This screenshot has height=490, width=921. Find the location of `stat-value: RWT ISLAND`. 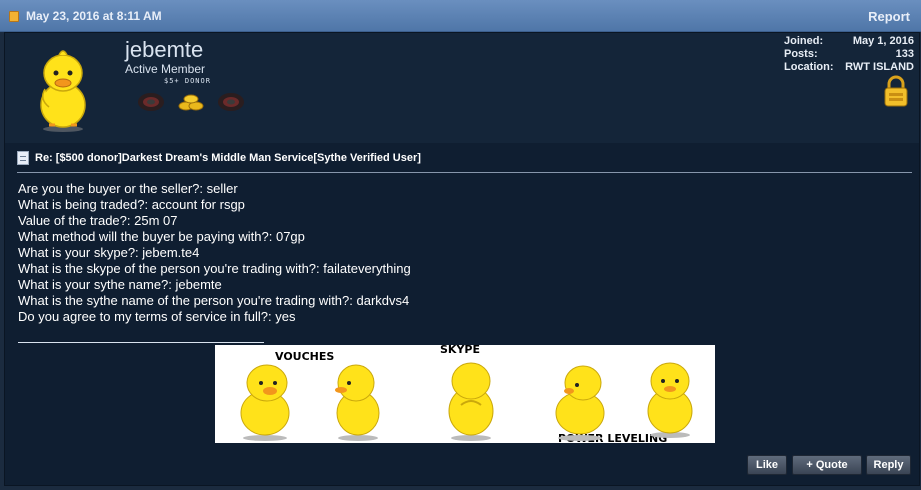

stat-value: RWT ISLAND is located at coordinates (879, 67).